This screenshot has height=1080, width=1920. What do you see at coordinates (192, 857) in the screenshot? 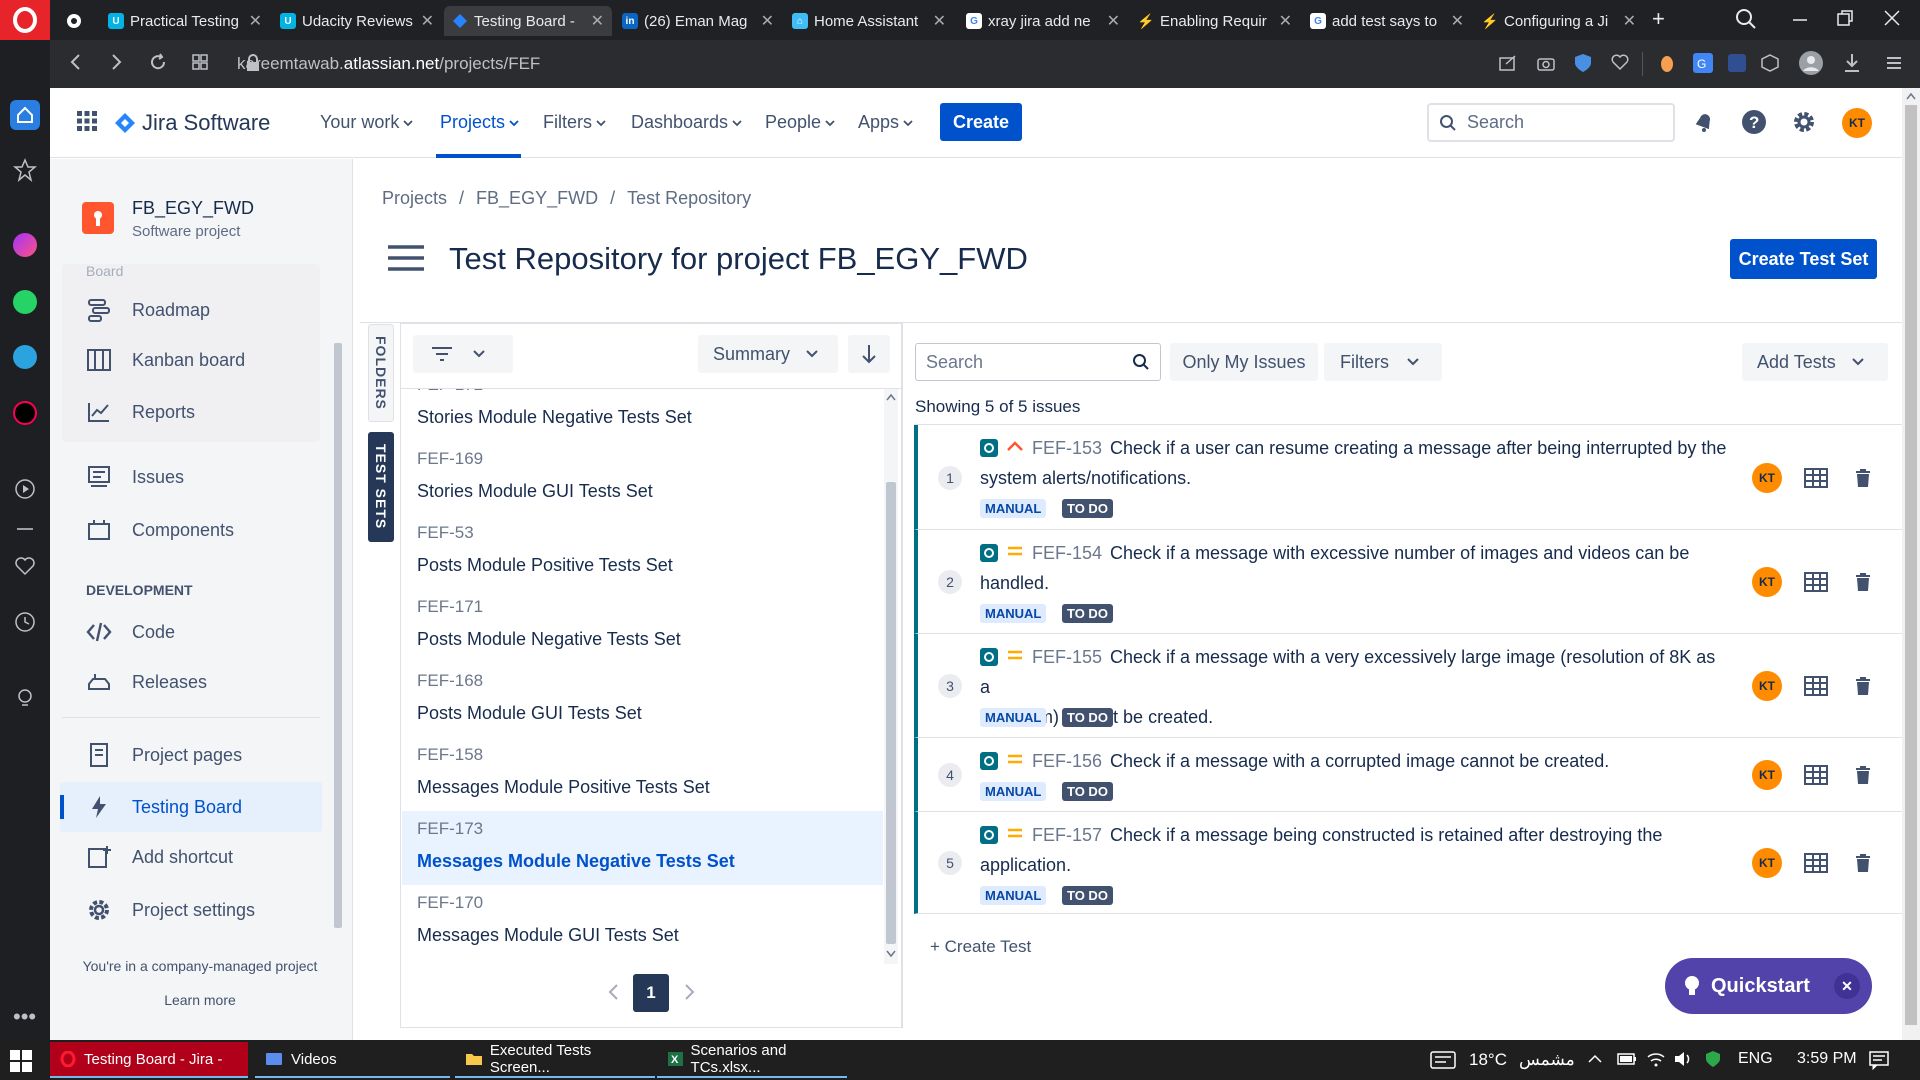
I see `sidebar-item-add-shortcut: Add shortcut` at bounding box center [192, 857].